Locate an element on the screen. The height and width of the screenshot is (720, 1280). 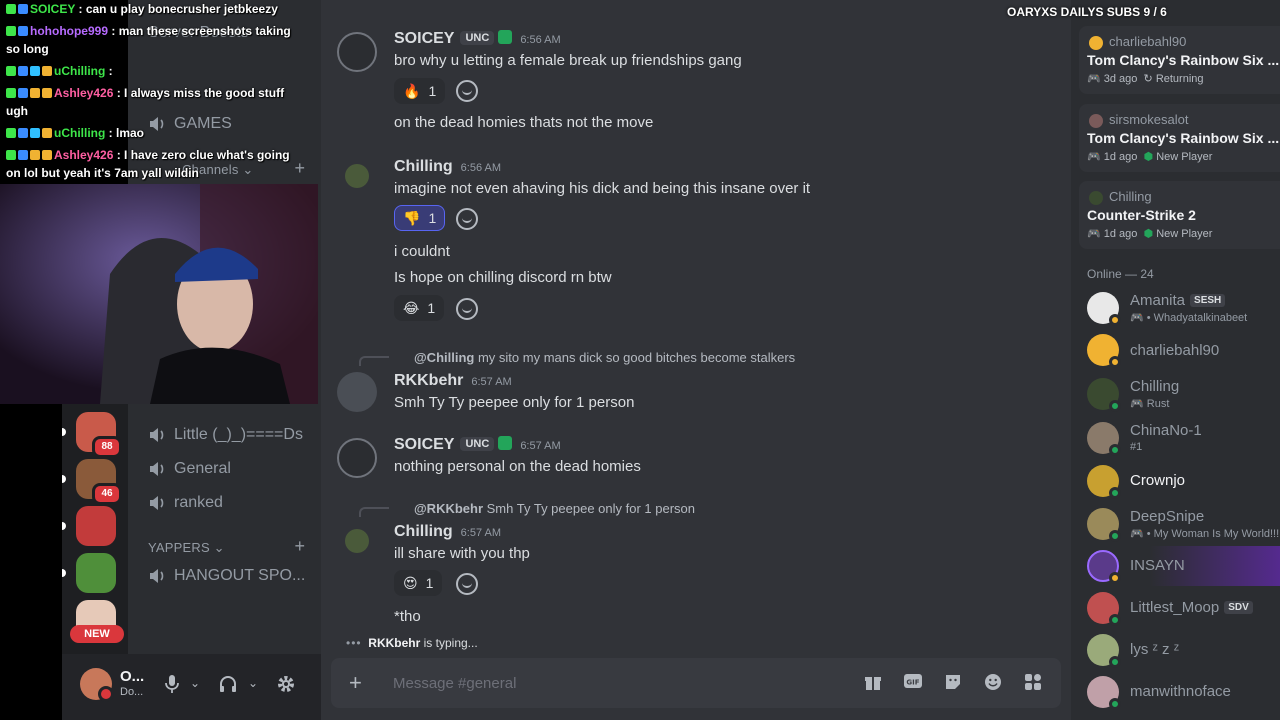
gif-icon: GIF is located at coordinates (913, 683).